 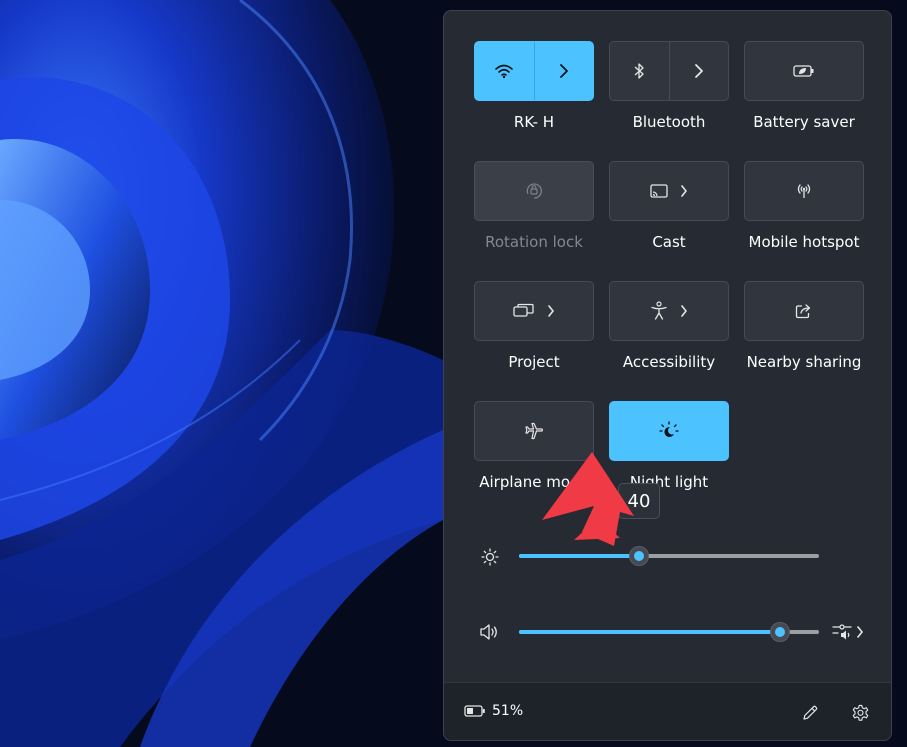 I want to click on tile-label-project: Project, so click(x=534, y=362).